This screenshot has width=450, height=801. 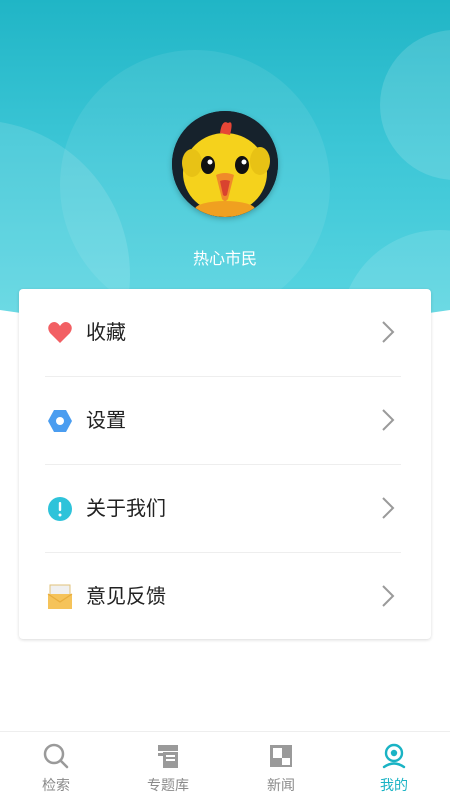 What do you see at coordinates (60, 421) in the screenshot?
I see `hexagon-settings-icon` at bounding box center [60, 421].